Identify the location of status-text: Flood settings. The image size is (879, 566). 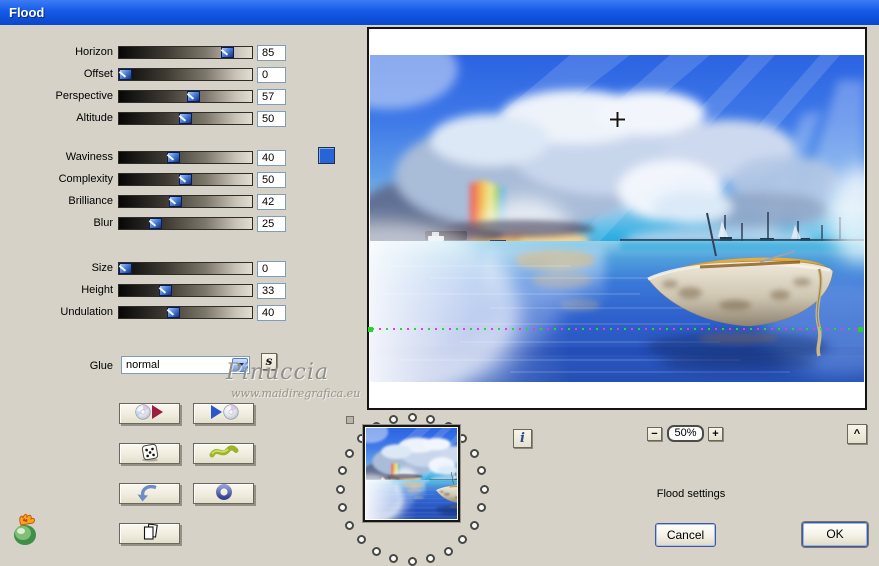
(691, 494).